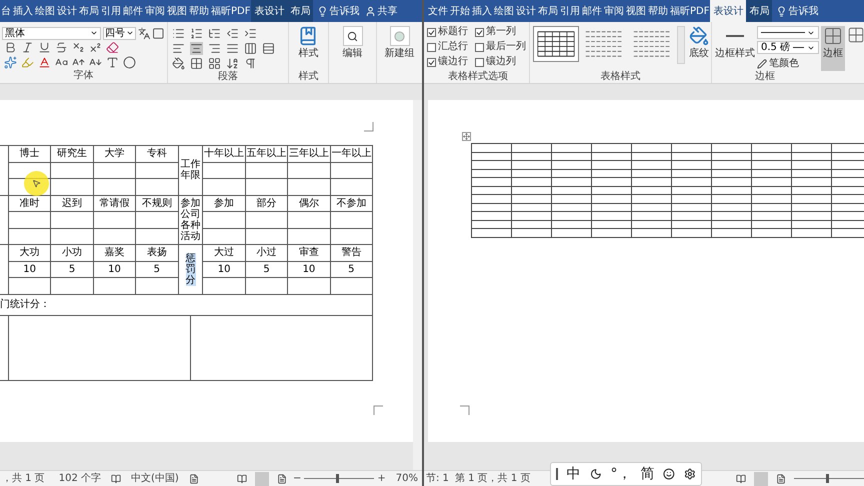 This screenshot has height=486, width=864. Describe the element at coordinates (232, 63) in the screenshot. I see `sort-icon` at that location.